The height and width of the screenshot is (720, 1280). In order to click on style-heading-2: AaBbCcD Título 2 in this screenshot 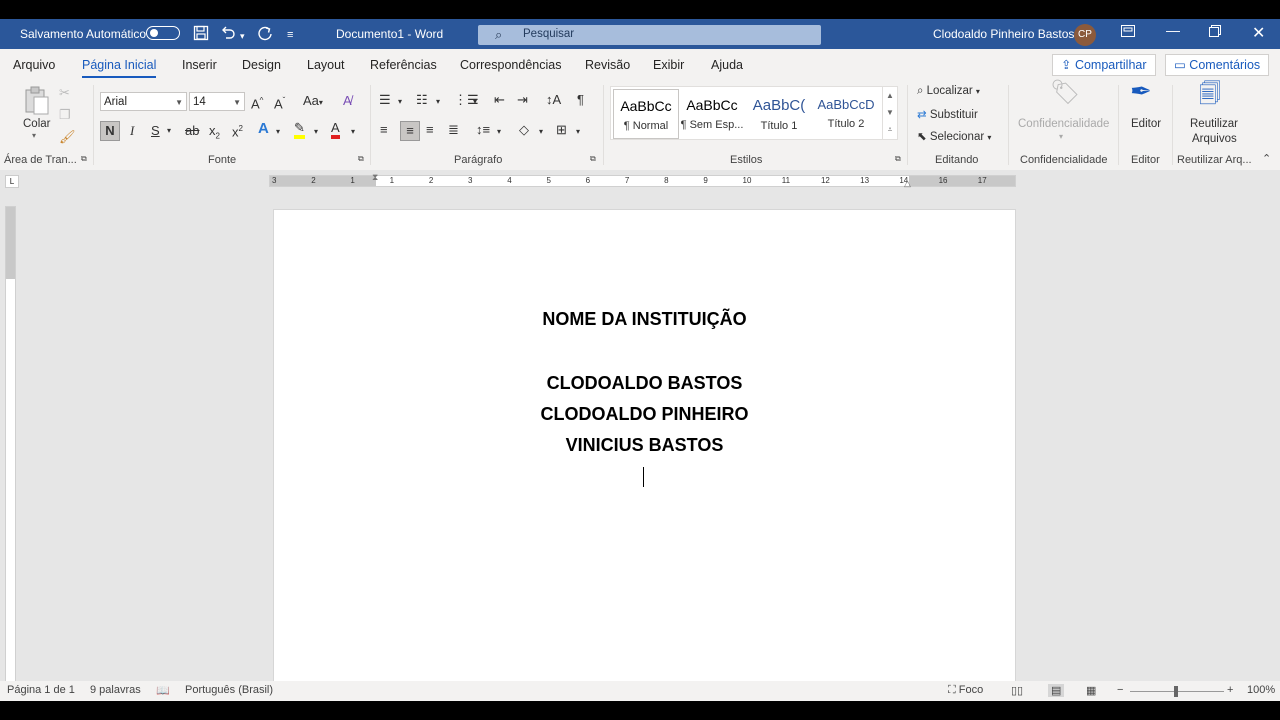, I will do `click(846, 113)`.